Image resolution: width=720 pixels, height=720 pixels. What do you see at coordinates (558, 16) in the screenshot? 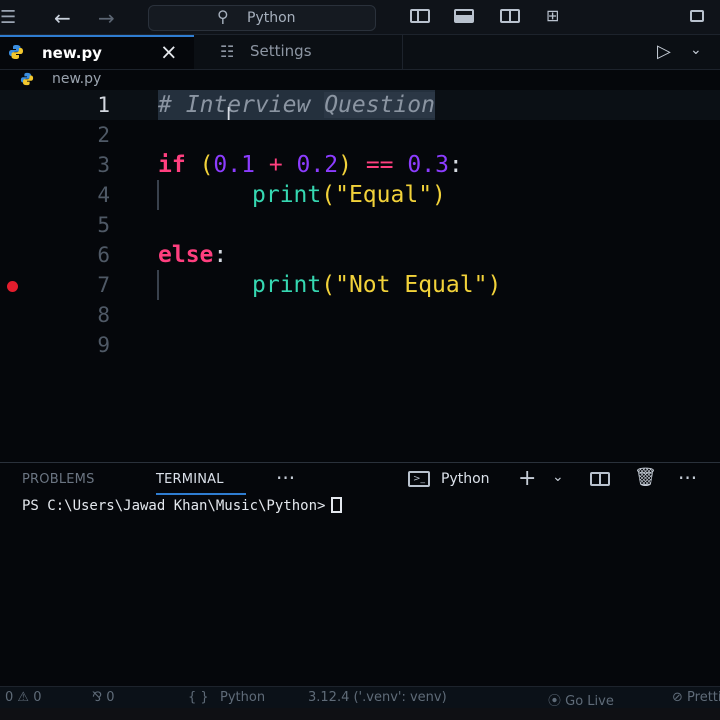
I see `customize-layout-icon: ⊞` at bounding box center [558, 16].